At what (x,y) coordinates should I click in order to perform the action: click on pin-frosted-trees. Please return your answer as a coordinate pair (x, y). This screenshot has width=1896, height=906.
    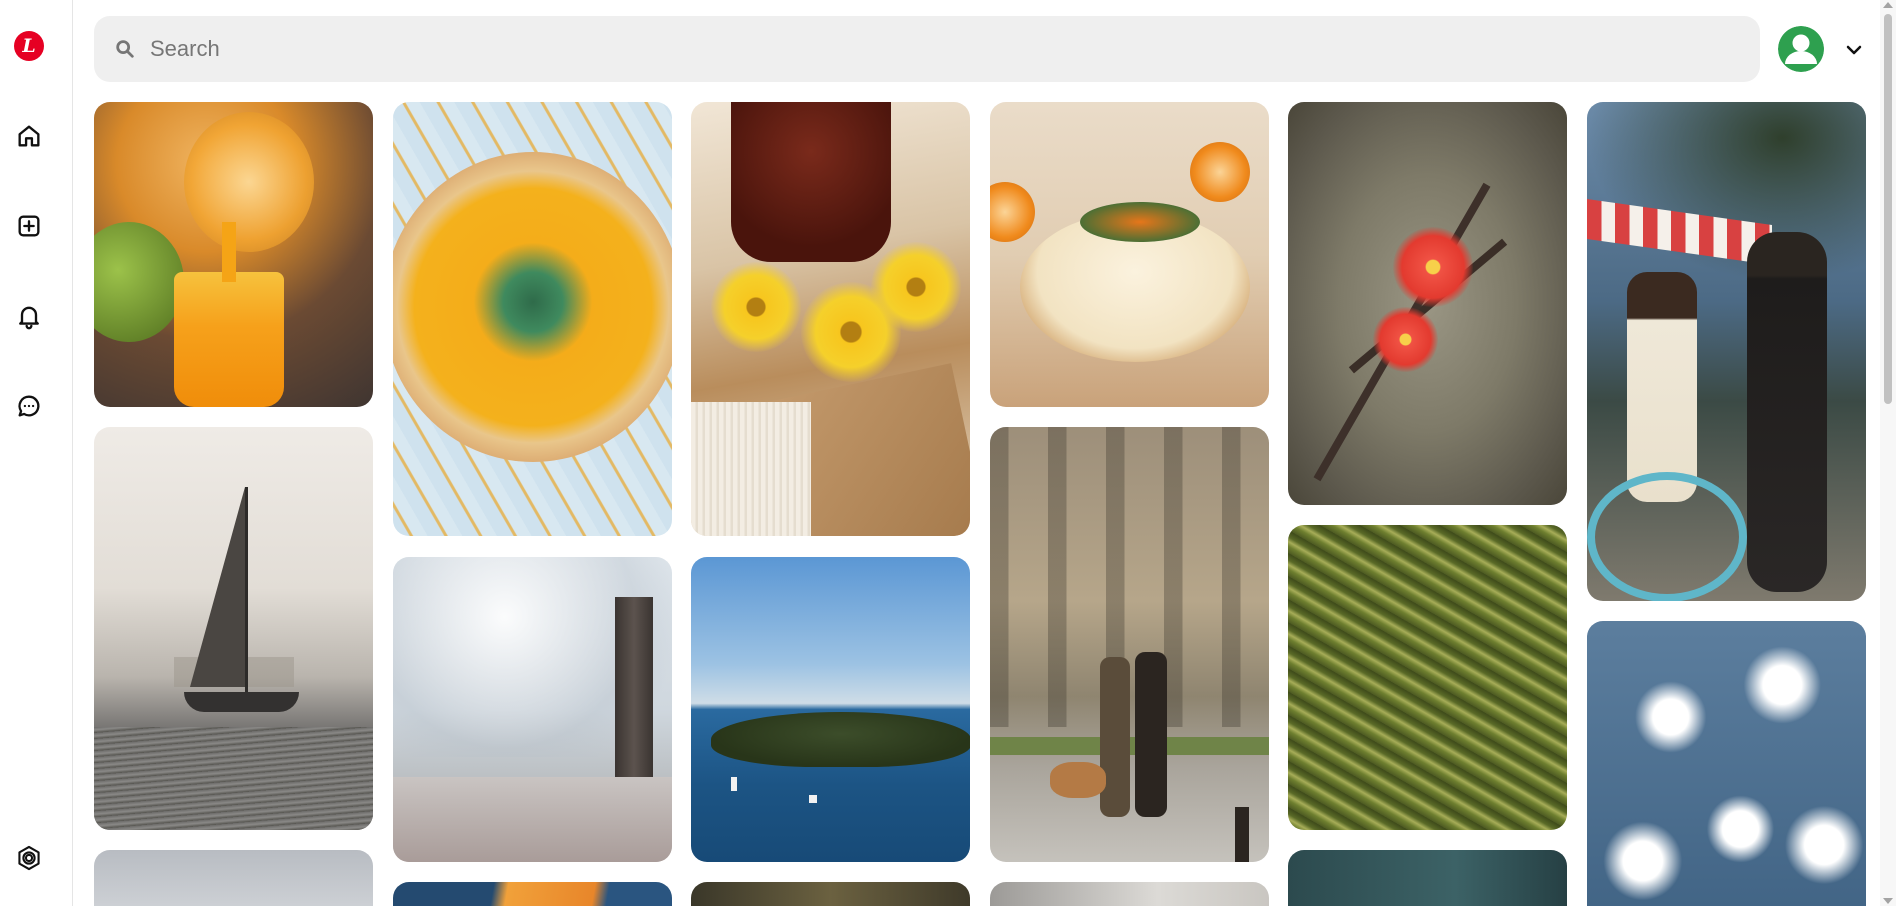
    Looking at the image, I should click on (532, 709).